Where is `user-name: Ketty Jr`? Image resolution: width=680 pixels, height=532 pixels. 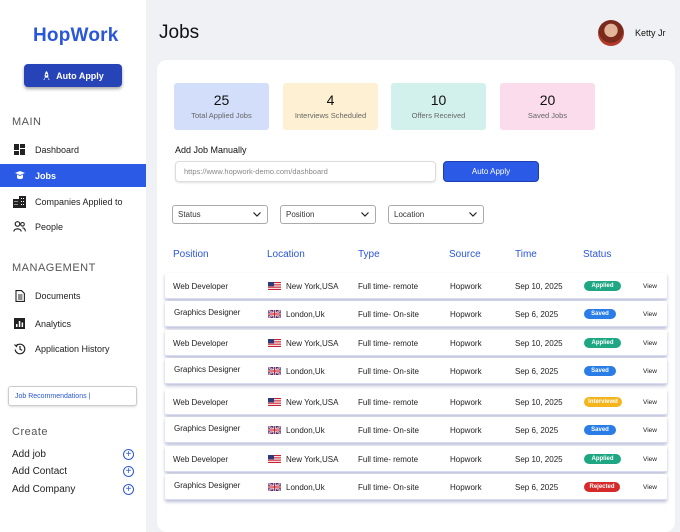
user-name: Ketty Jr is located at coordinates (650, 33).